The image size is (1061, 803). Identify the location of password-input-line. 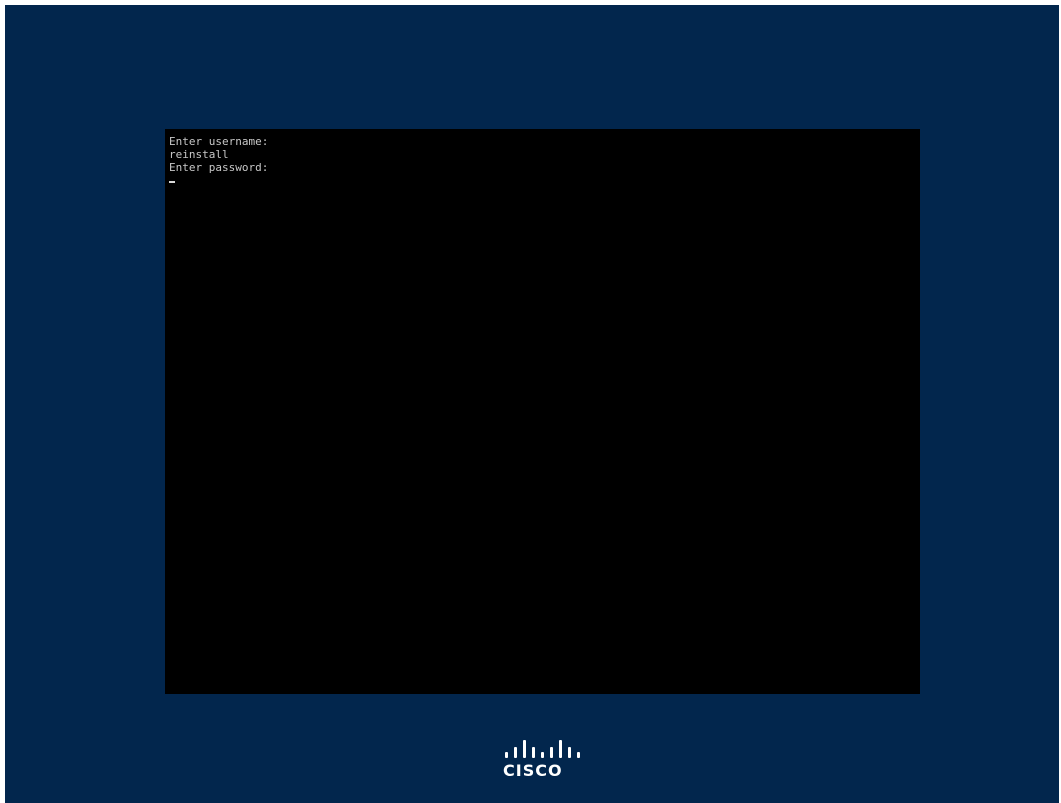
(544, 180).